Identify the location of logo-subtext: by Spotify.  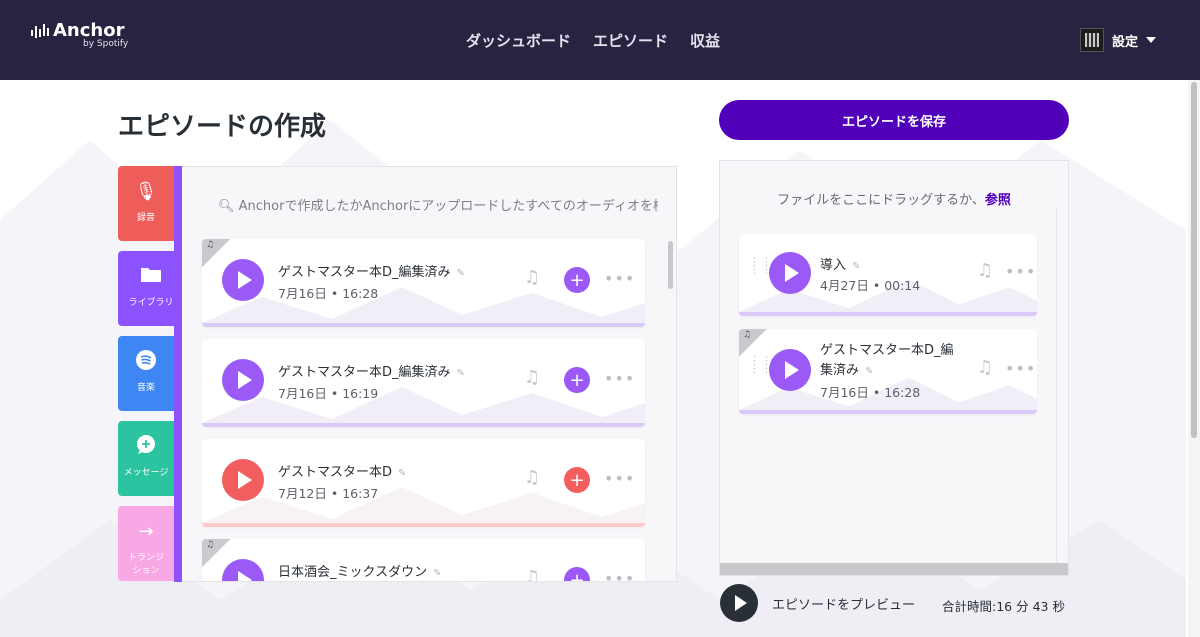
(106, 44).